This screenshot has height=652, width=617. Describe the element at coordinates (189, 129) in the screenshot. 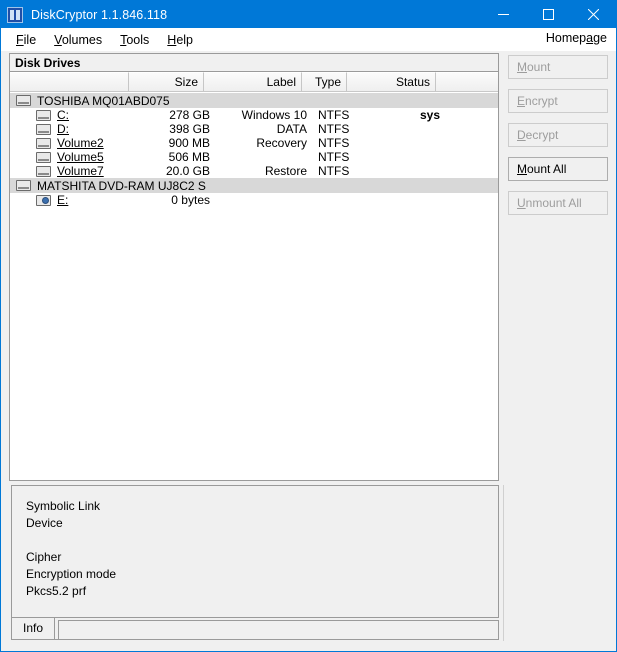

I see `volume-size: 398 GB` at that location.